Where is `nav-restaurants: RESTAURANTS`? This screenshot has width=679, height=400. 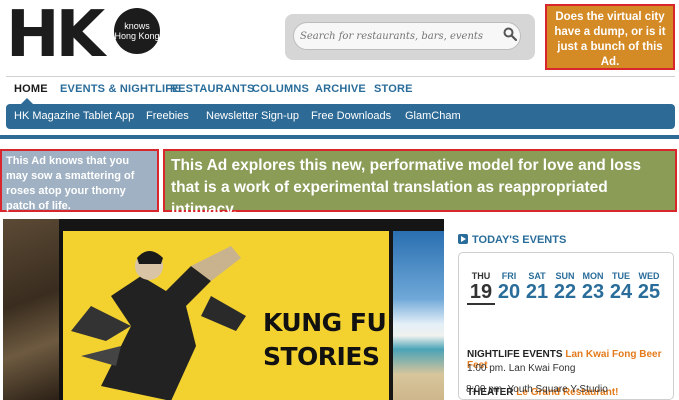
nav-restaurants: RESTAURANTS is located at coordinates (212, 89).